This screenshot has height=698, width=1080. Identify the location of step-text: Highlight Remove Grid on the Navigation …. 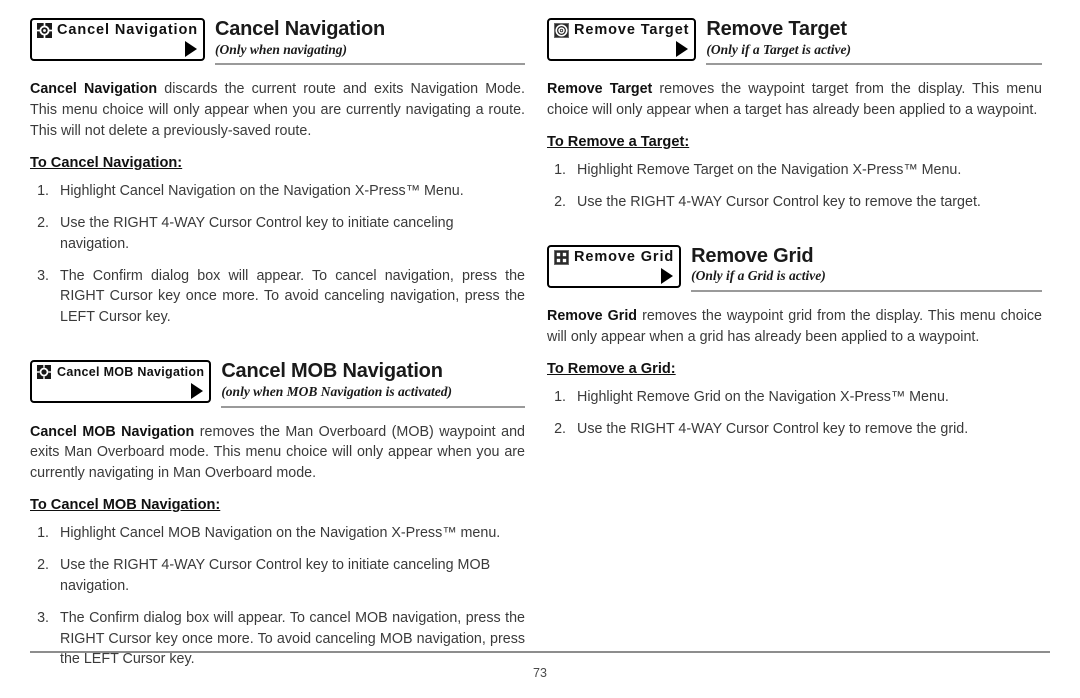
(763, 397).